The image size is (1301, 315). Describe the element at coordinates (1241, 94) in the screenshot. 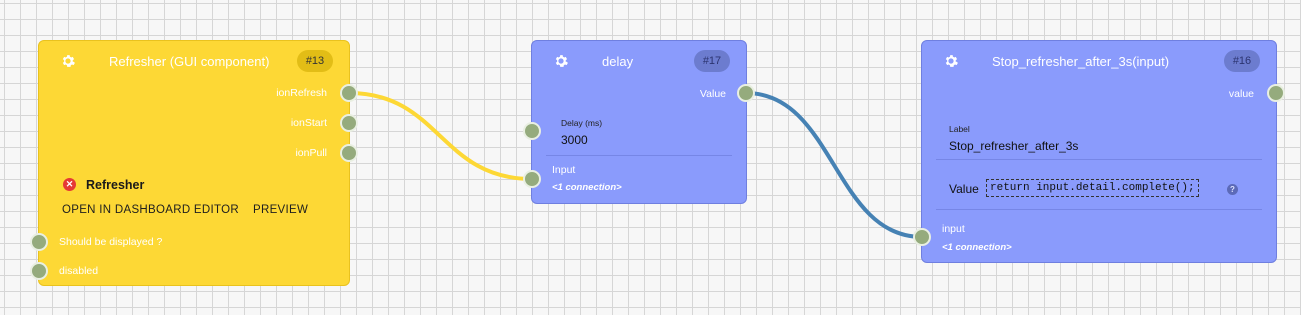

I see `output-label-value: value` at that location.